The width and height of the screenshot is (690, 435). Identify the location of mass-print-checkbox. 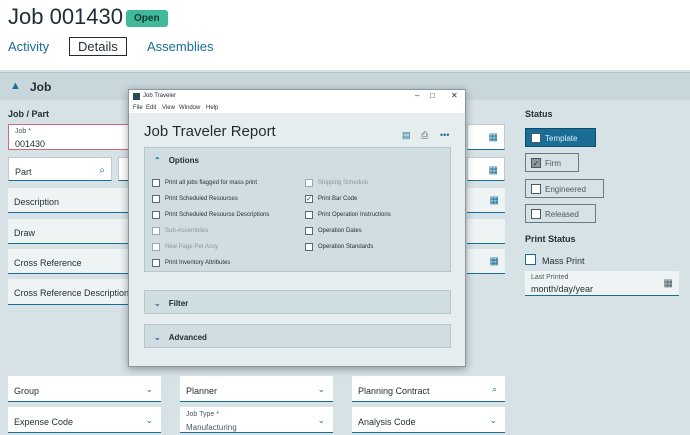
(530, 259).